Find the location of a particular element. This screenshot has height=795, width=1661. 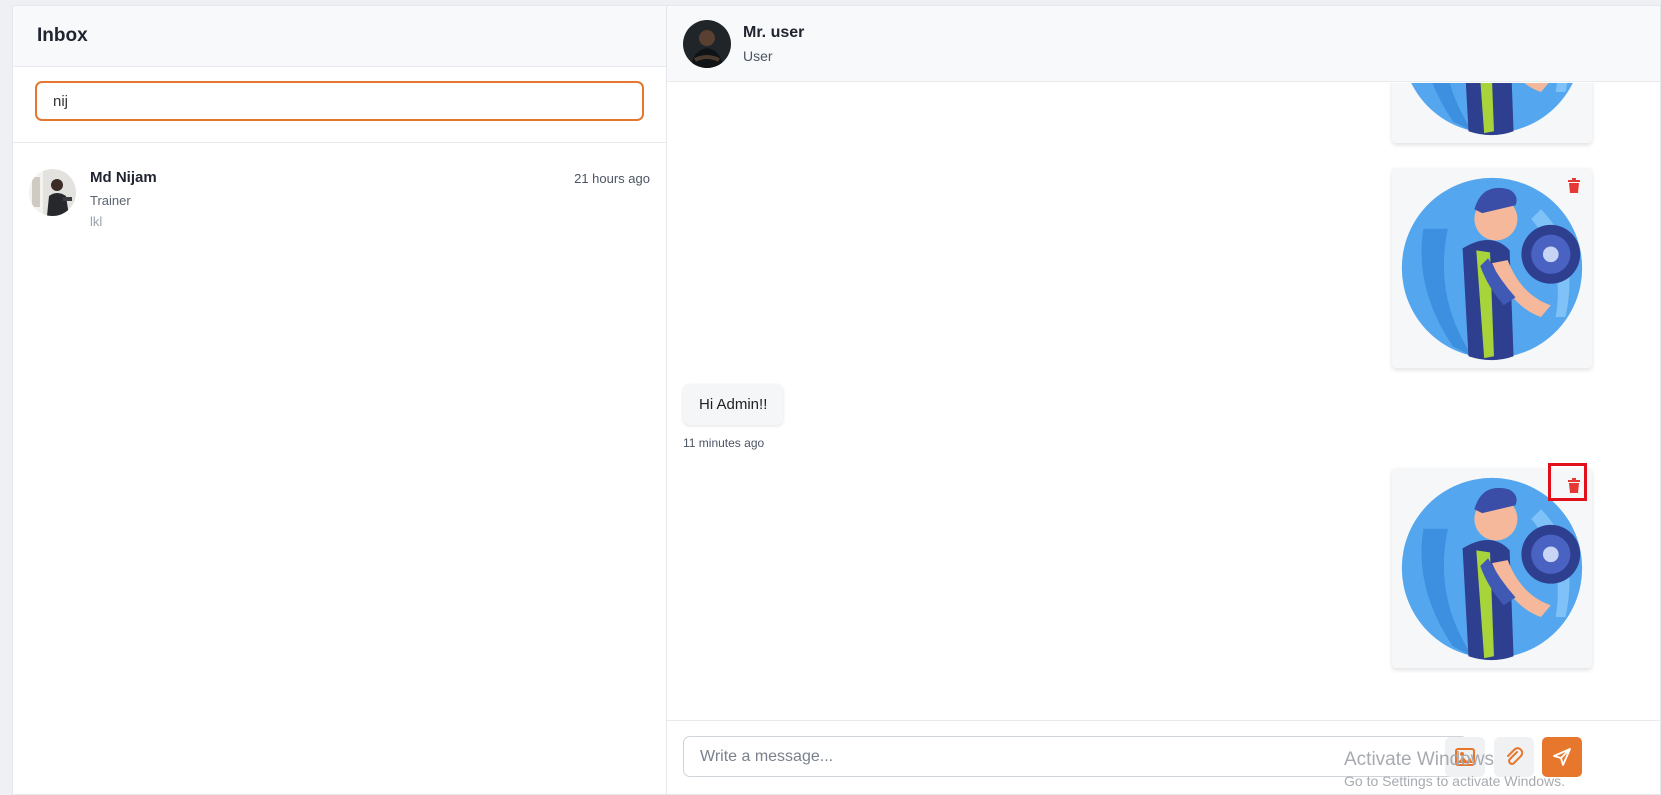

trash-highlight-box is located at coordinates (1567, 482).